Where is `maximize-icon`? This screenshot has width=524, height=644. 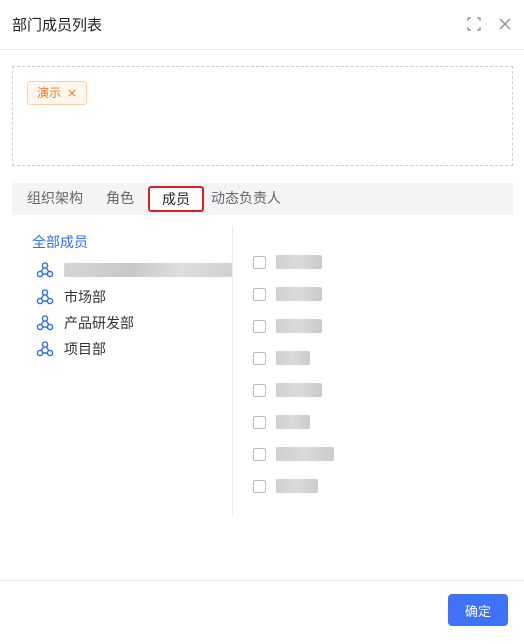 maximize-icon is located at coordinates (474, 24).